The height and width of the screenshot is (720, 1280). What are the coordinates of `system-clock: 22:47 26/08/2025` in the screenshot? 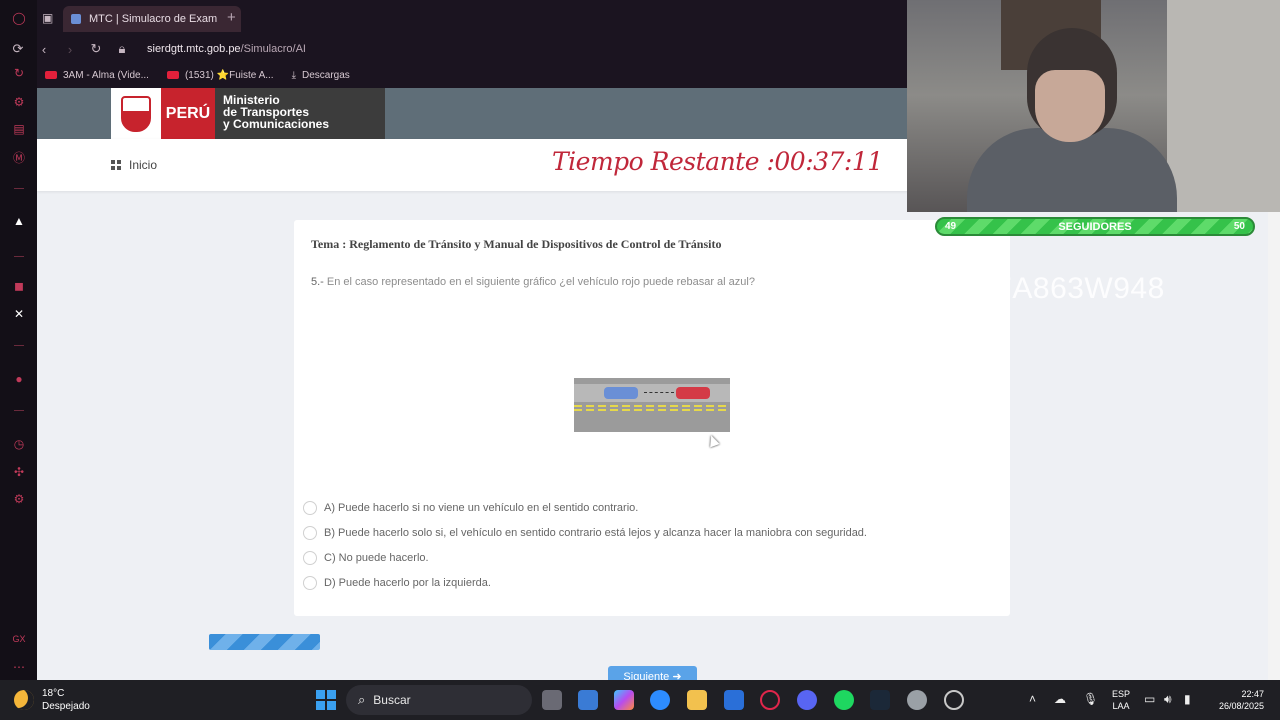 It's located at (1235, 700).